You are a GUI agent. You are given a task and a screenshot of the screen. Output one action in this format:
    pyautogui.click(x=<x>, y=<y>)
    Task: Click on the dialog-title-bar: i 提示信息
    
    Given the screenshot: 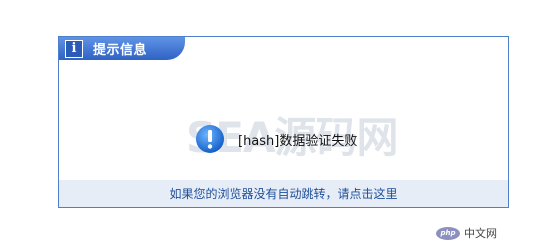 What is the action you would take?
    pyautogui.click(x=122, y=48)
    